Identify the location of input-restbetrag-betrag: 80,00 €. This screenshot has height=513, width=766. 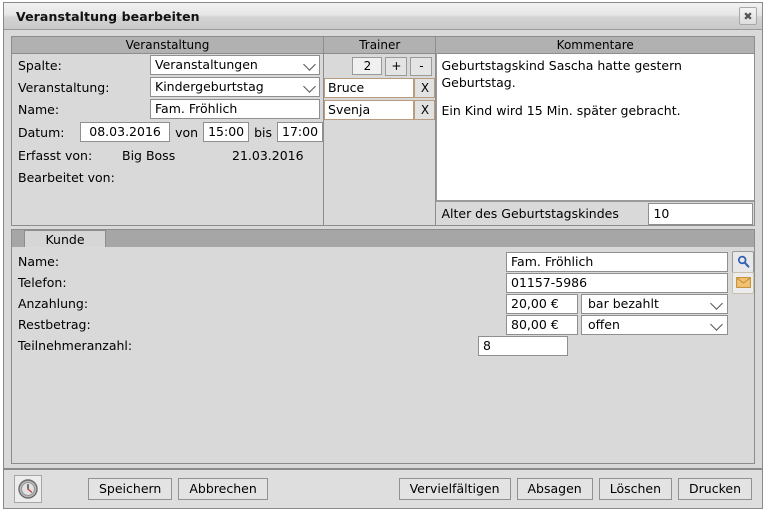
(542, 324).